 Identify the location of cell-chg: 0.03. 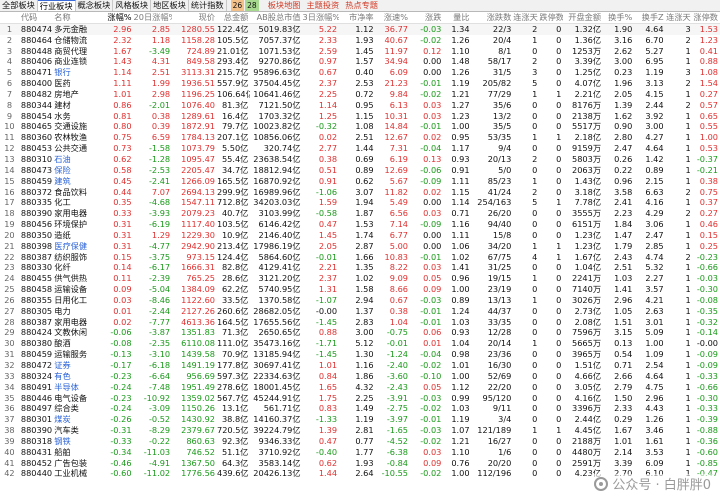
(122, 299).